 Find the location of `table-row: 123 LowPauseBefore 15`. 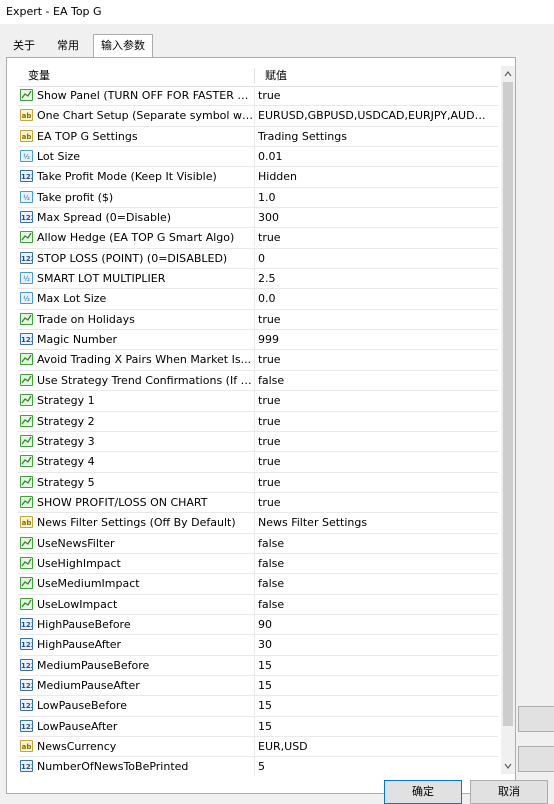

table-row: 123 LowPauseBefore 15 is located at coordinates (258, 706).